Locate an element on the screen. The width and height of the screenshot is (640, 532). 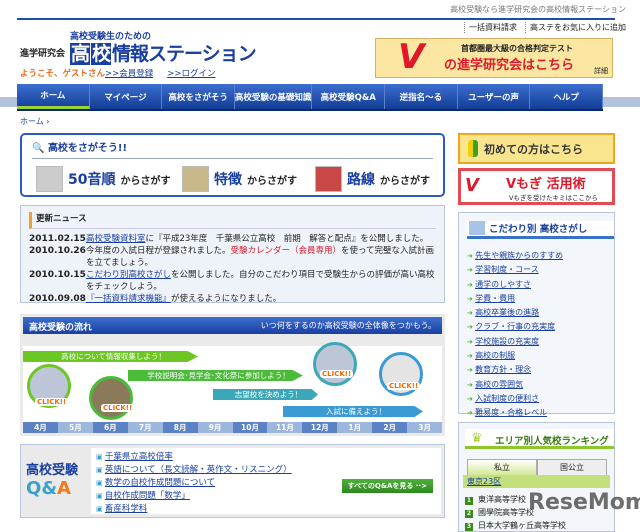
login-link: >>ログイン is located at coordinates (191, 73).